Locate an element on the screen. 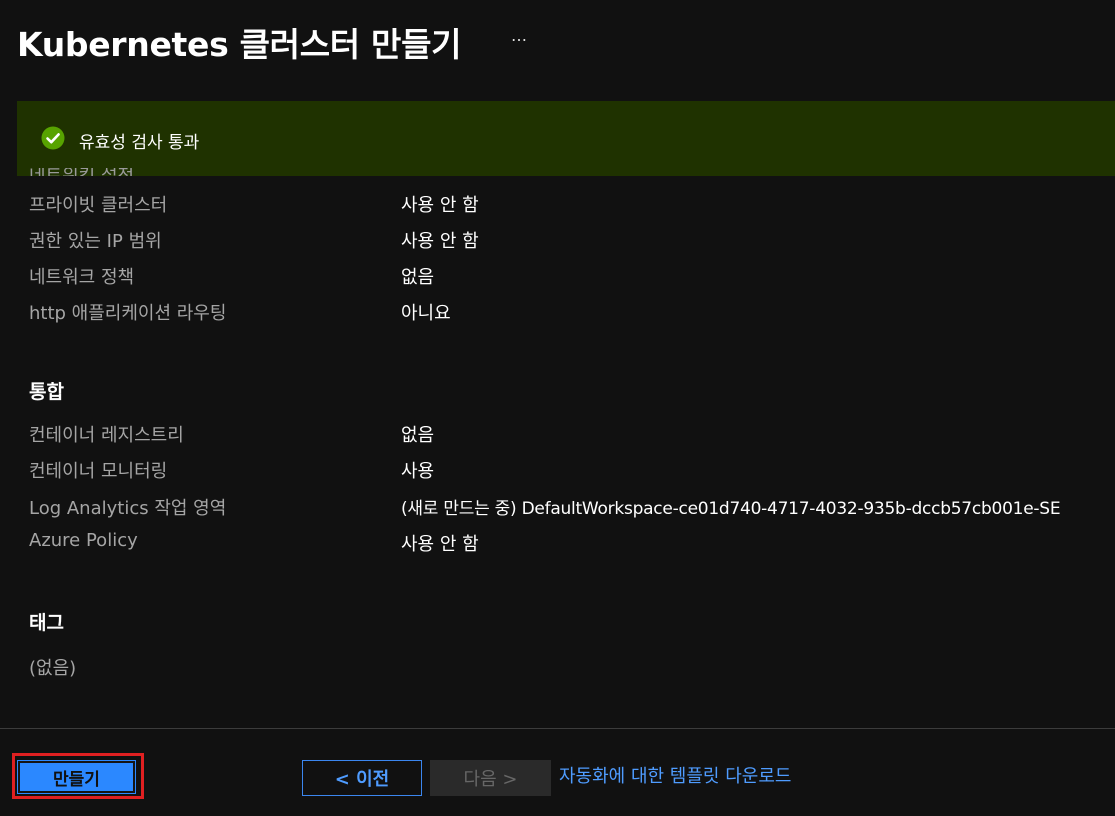 This screenshot has height=816, width=1115. setting-value: 사용 is located at coordinates (418, 471).